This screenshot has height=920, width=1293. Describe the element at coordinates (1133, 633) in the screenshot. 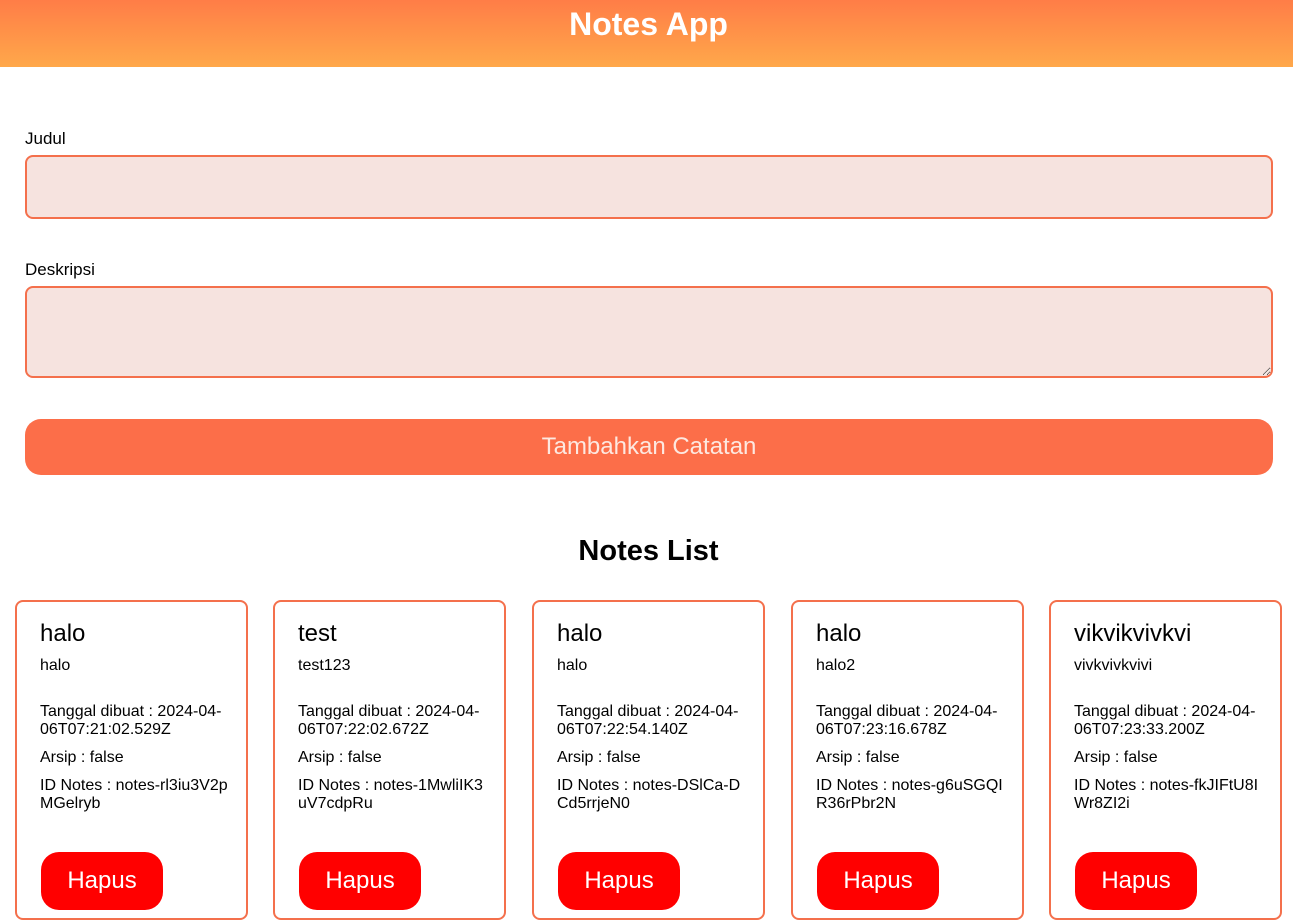

I see `note-title: vikvikvivkvi` at that location.